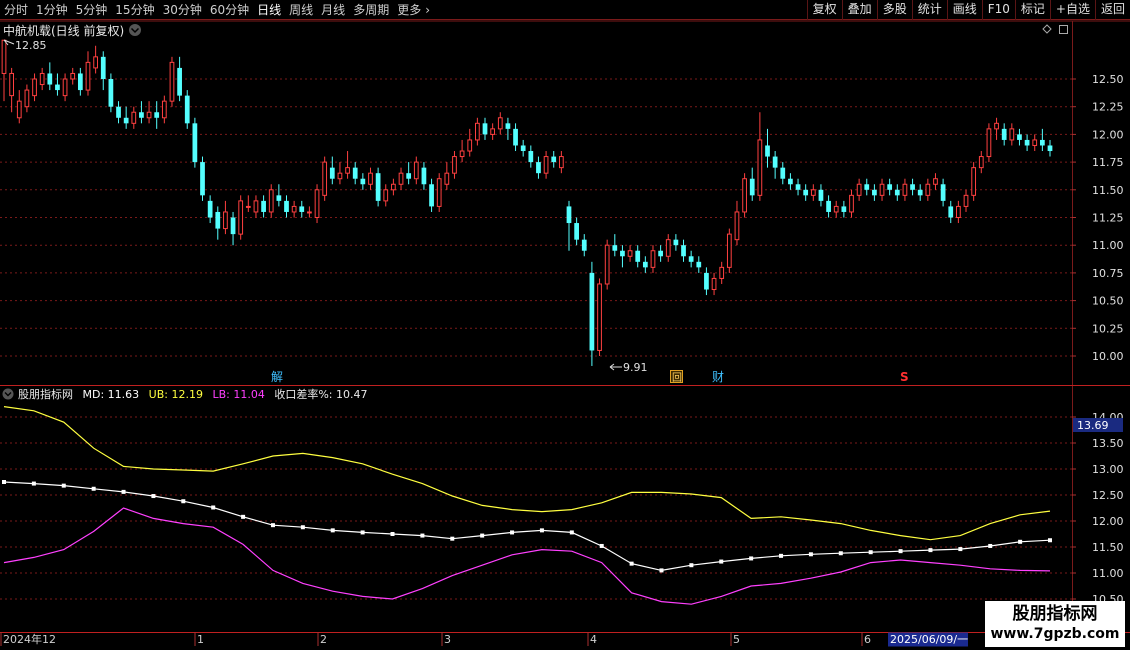 The width and height of the screenshot is (1130, 650). What do you see at coordinates (1047, 29) in the screenshot?
I see `diamond-icon` at bounding box center [1047, 29].